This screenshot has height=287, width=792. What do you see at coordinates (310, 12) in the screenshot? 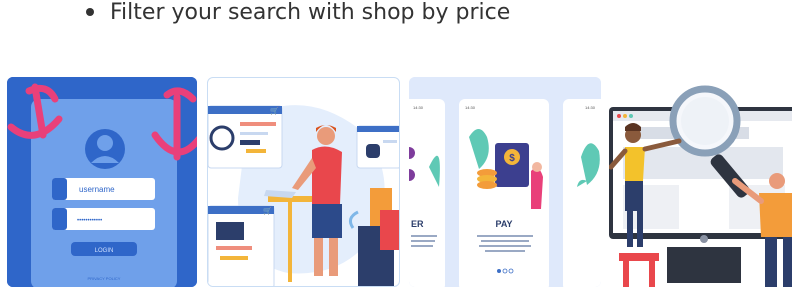
I see `bullet-text: Filter your search with shop by price` at bounding box center [310, 12].